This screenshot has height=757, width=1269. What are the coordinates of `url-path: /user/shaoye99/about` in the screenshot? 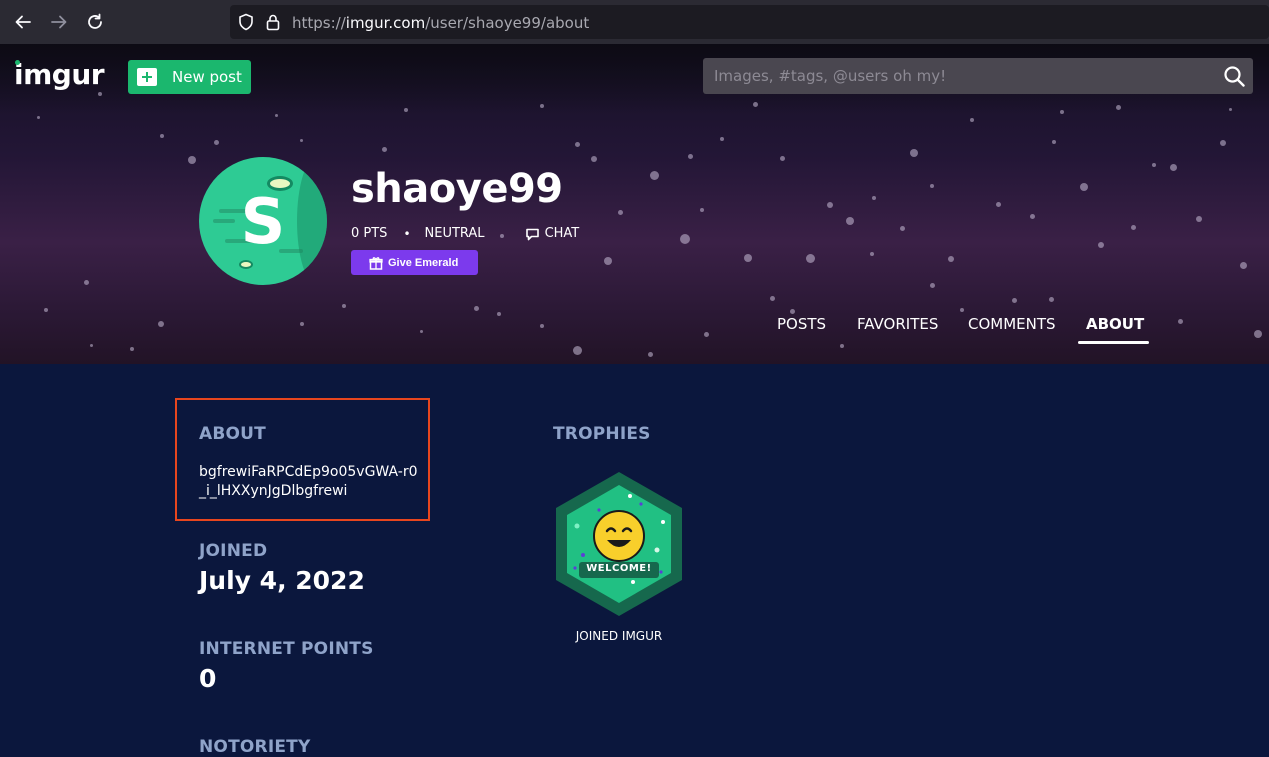 It's located at (507, 23).